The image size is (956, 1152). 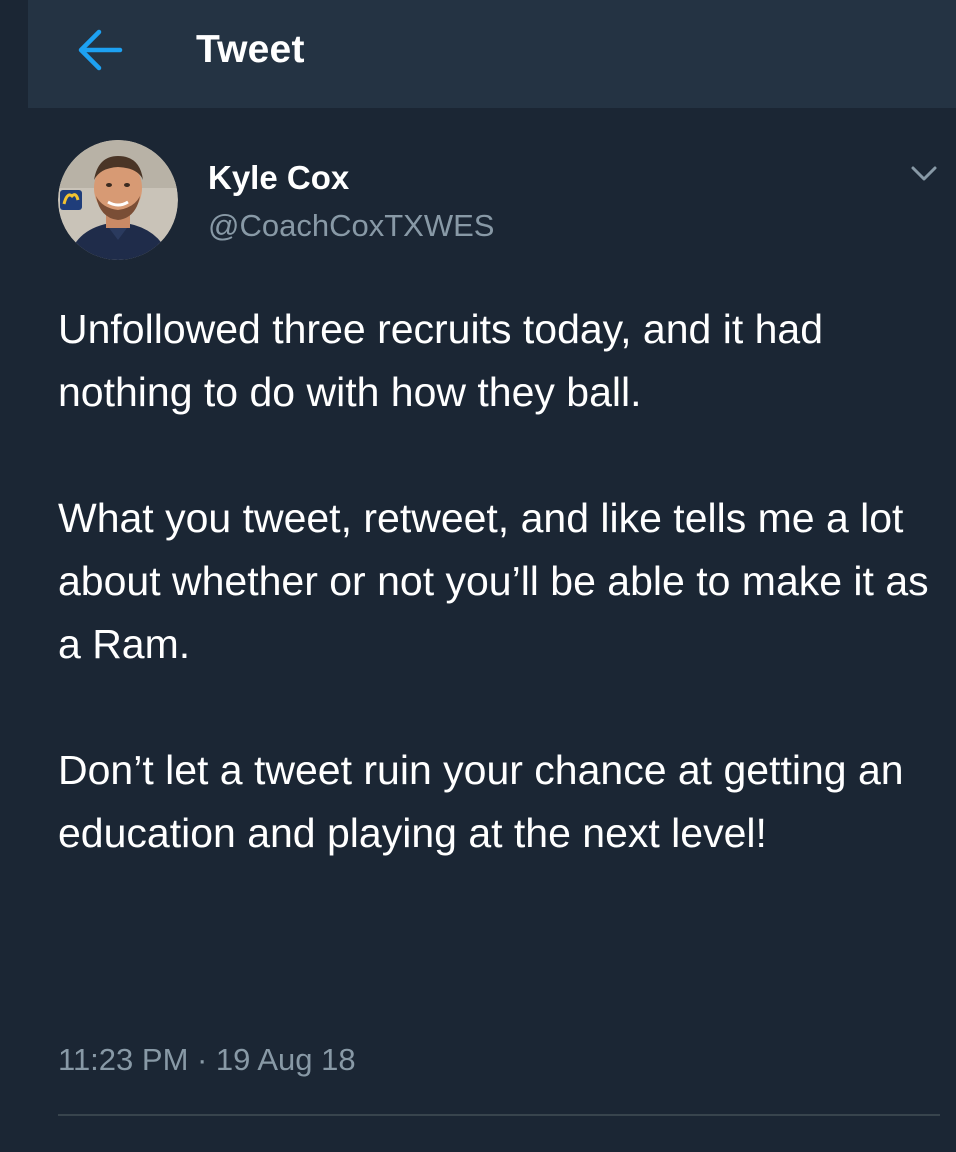 I want to click on page-title: Tweet, so click(x=250, y=49).